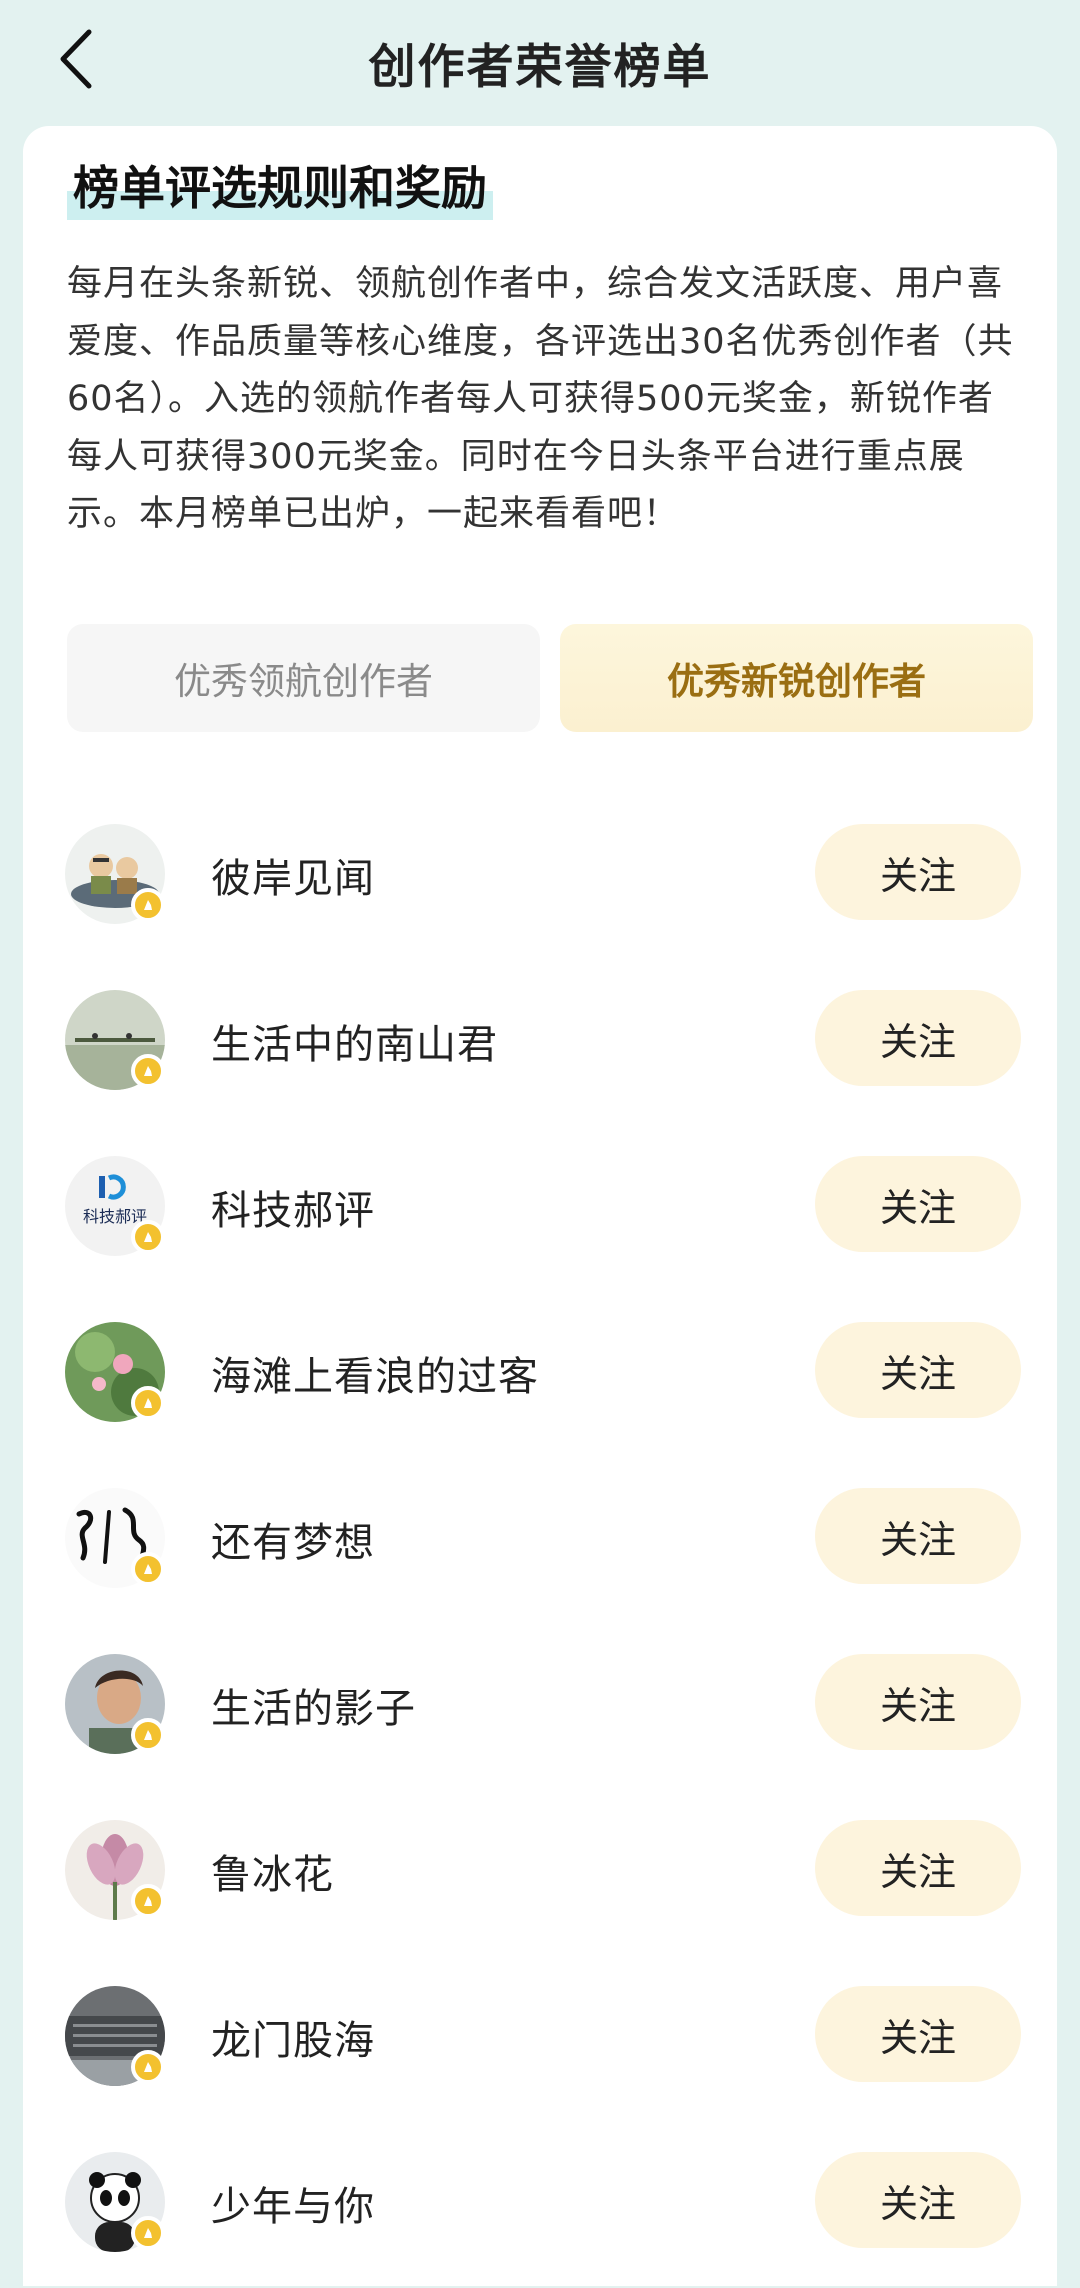 The width and height of the screenshot is (1080, 2288). What do you see at coordinates (375, 1373) in the screenshot?
I see `creator-name: 海滩上看浪的过客` at bounding box center [375, 1373].